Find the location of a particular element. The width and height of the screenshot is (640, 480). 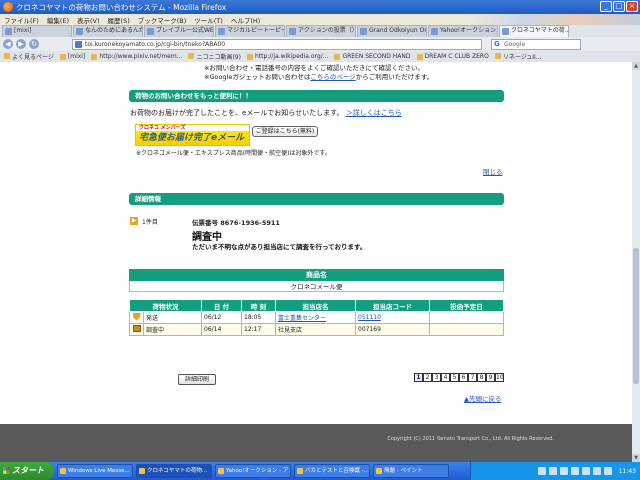

note-line-2: ※Googleガジェットお問い合わせはこちらのページからご利用いただけます。 is located at coordinates (354, 77).